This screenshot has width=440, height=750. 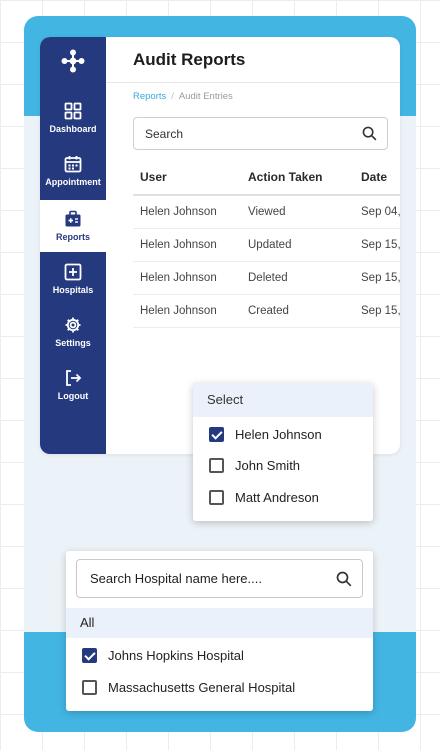 What do you see at coordinates (73, 325) in the screenshot?
I see `gear-icon` at bounding box center [73, 325].